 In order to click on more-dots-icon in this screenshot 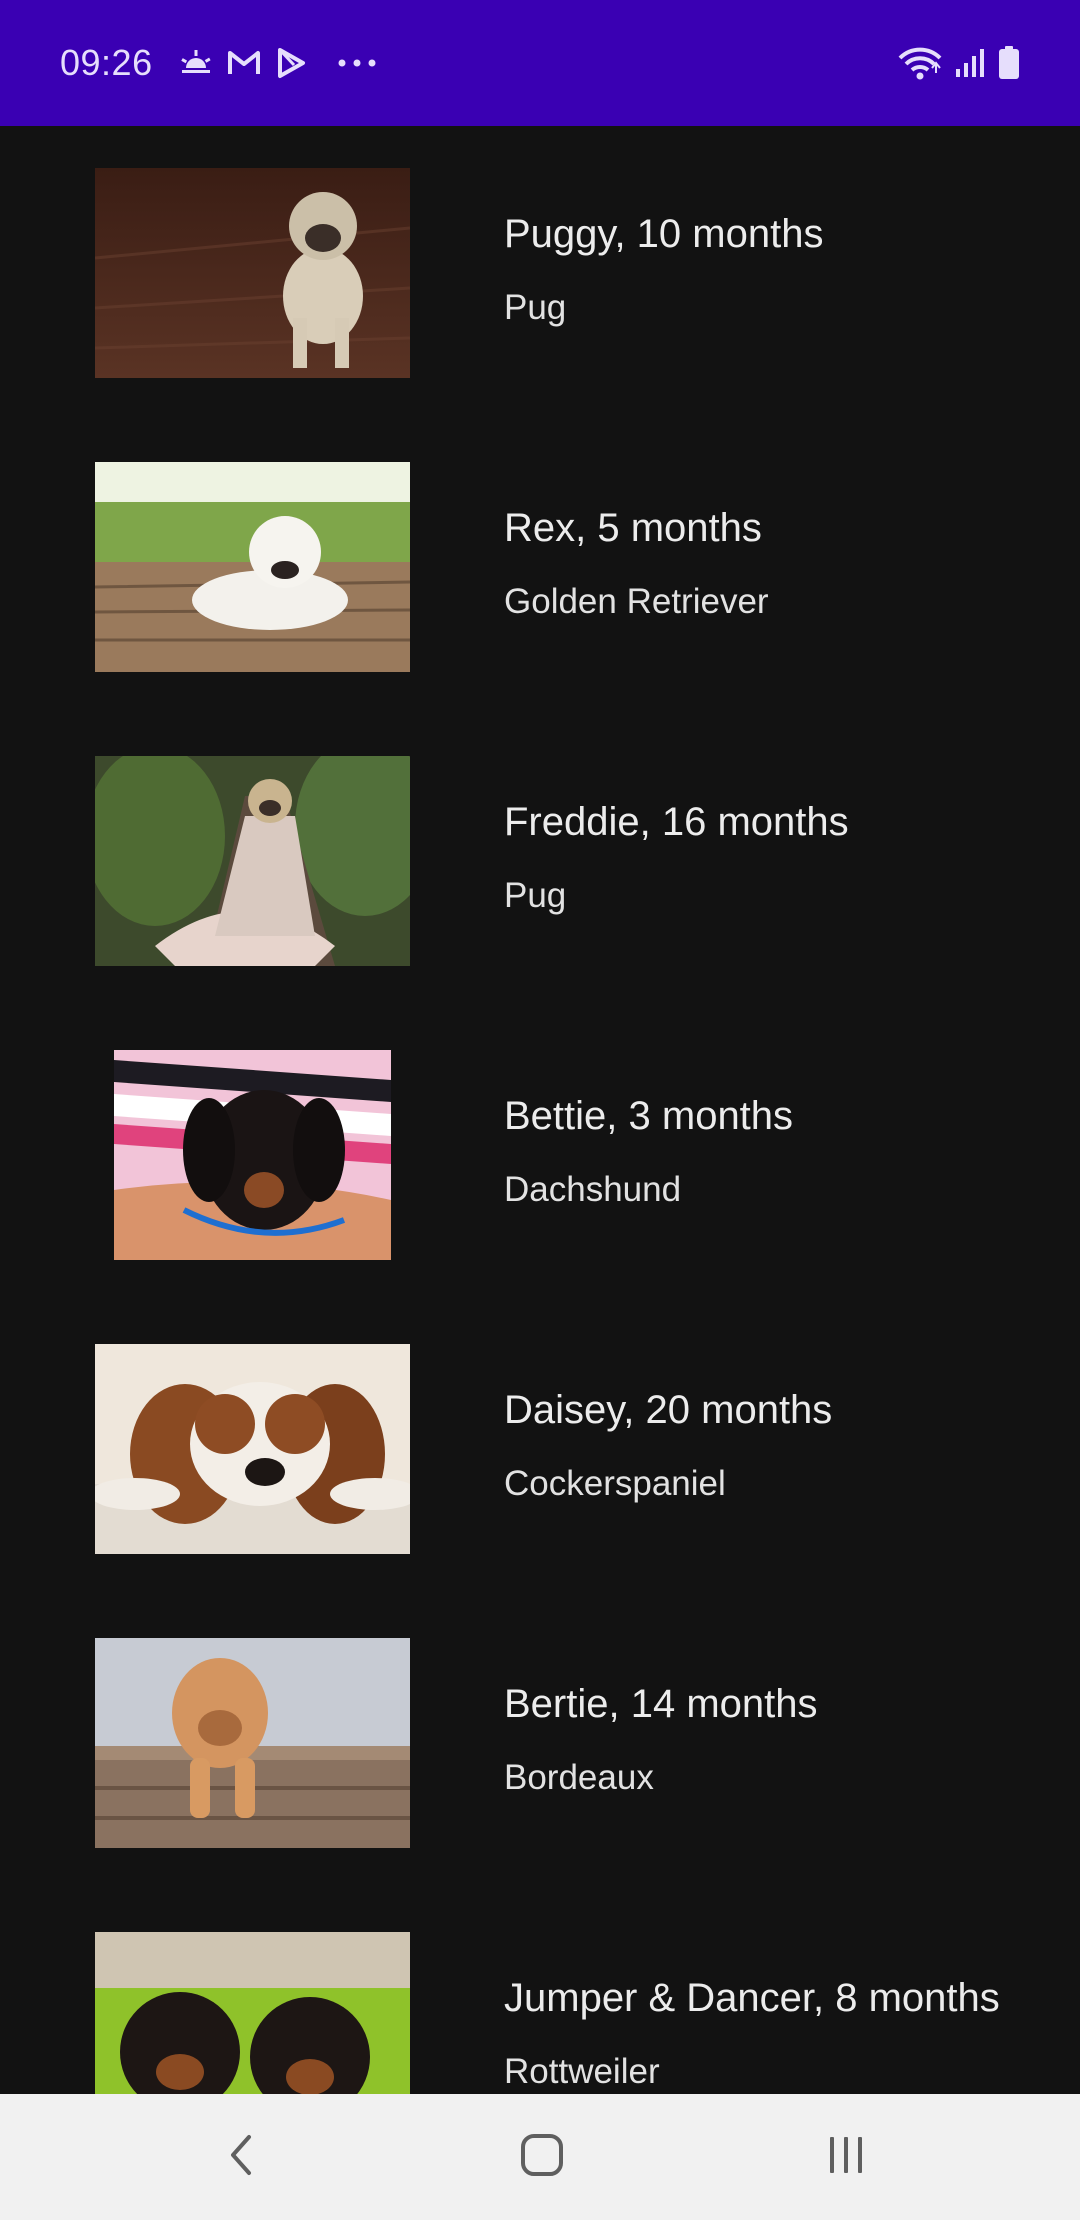, I will do `click(357, 63)`.